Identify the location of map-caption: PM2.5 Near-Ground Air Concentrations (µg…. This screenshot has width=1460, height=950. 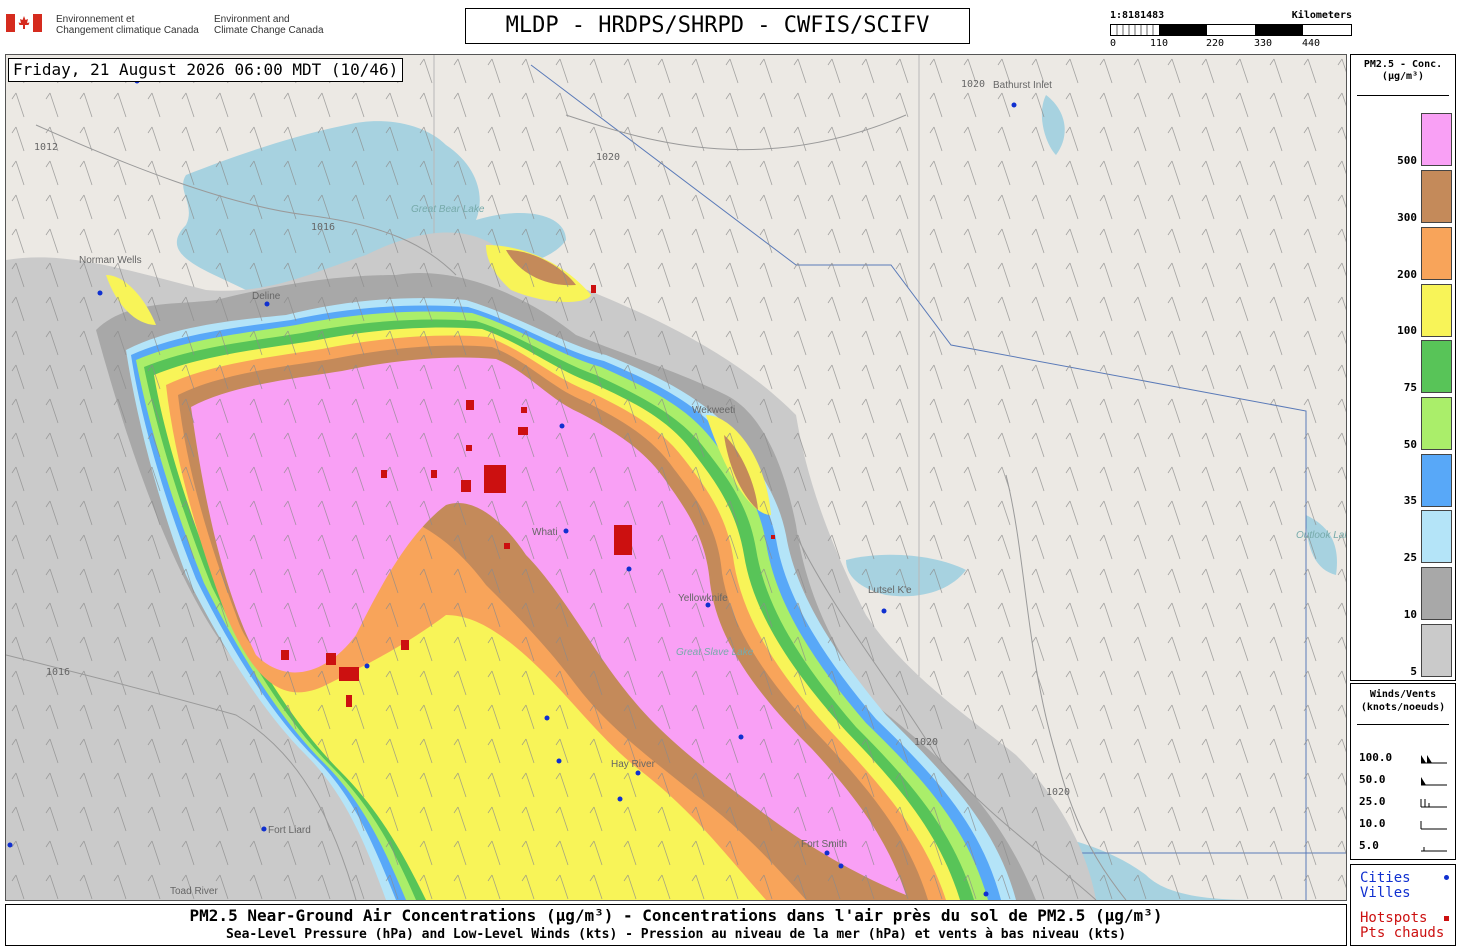
(676, 925).